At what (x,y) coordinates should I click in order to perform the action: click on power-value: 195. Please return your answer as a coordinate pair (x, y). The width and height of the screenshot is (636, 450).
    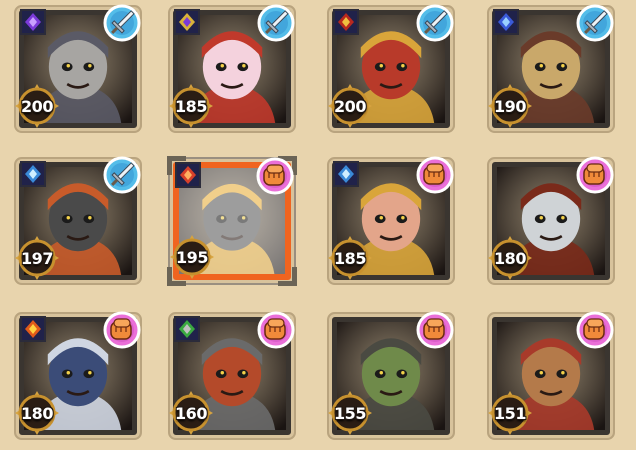
    Looking at the image, I should click on (192, 257).